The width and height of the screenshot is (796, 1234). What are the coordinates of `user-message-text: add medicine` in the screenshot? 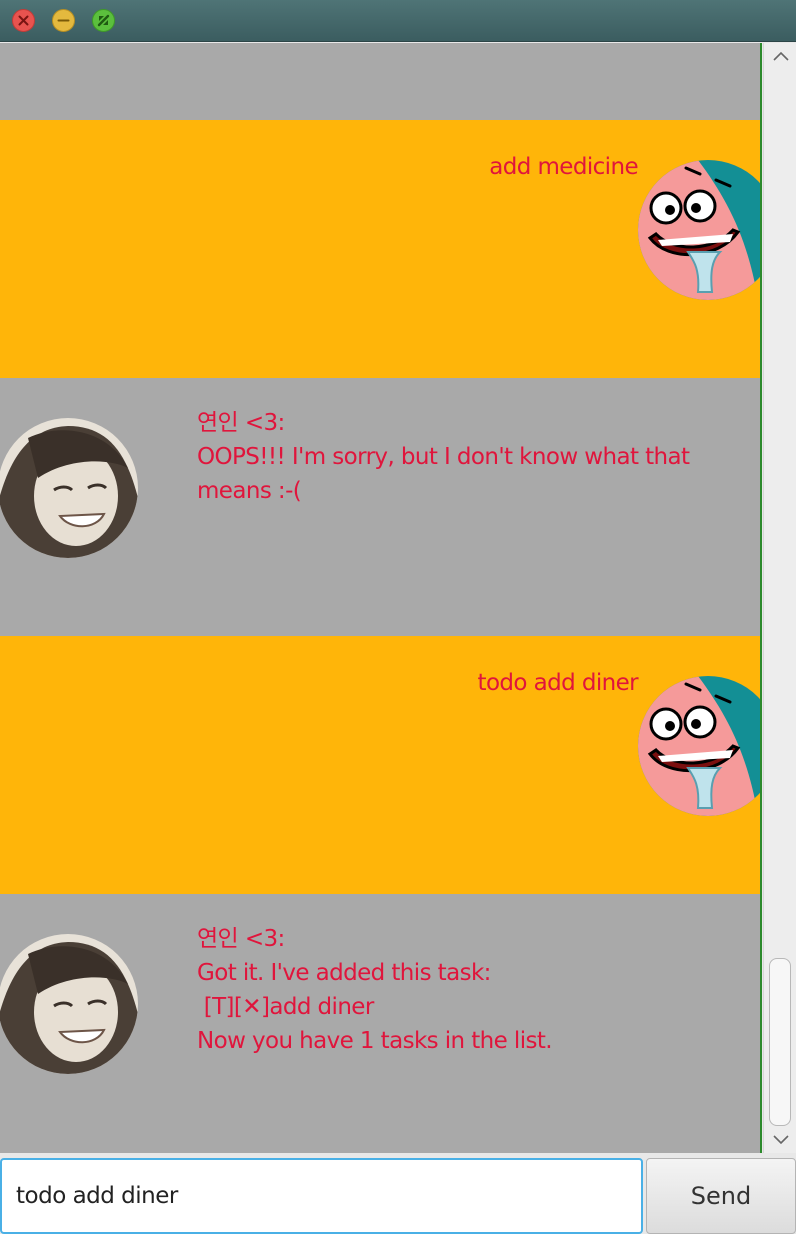 It's located at (563, 167).